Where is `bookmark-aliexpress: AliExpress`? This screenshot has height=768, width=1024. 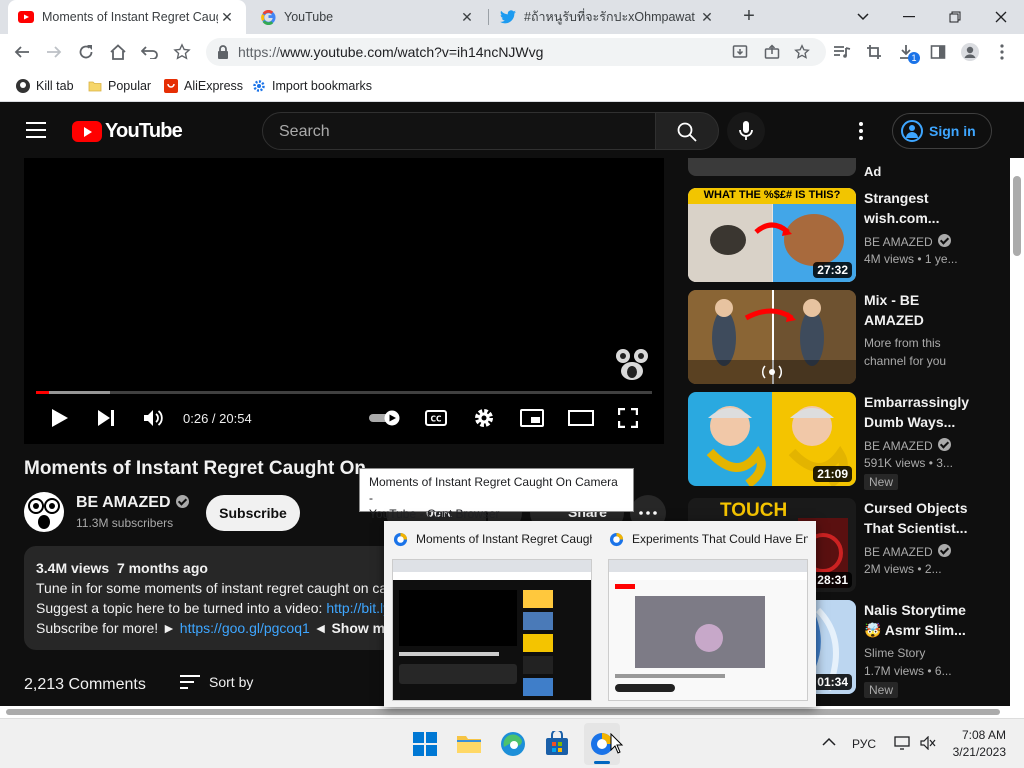 bookmark-aliexpress: AliExpress is located at coordinates (203, 86).